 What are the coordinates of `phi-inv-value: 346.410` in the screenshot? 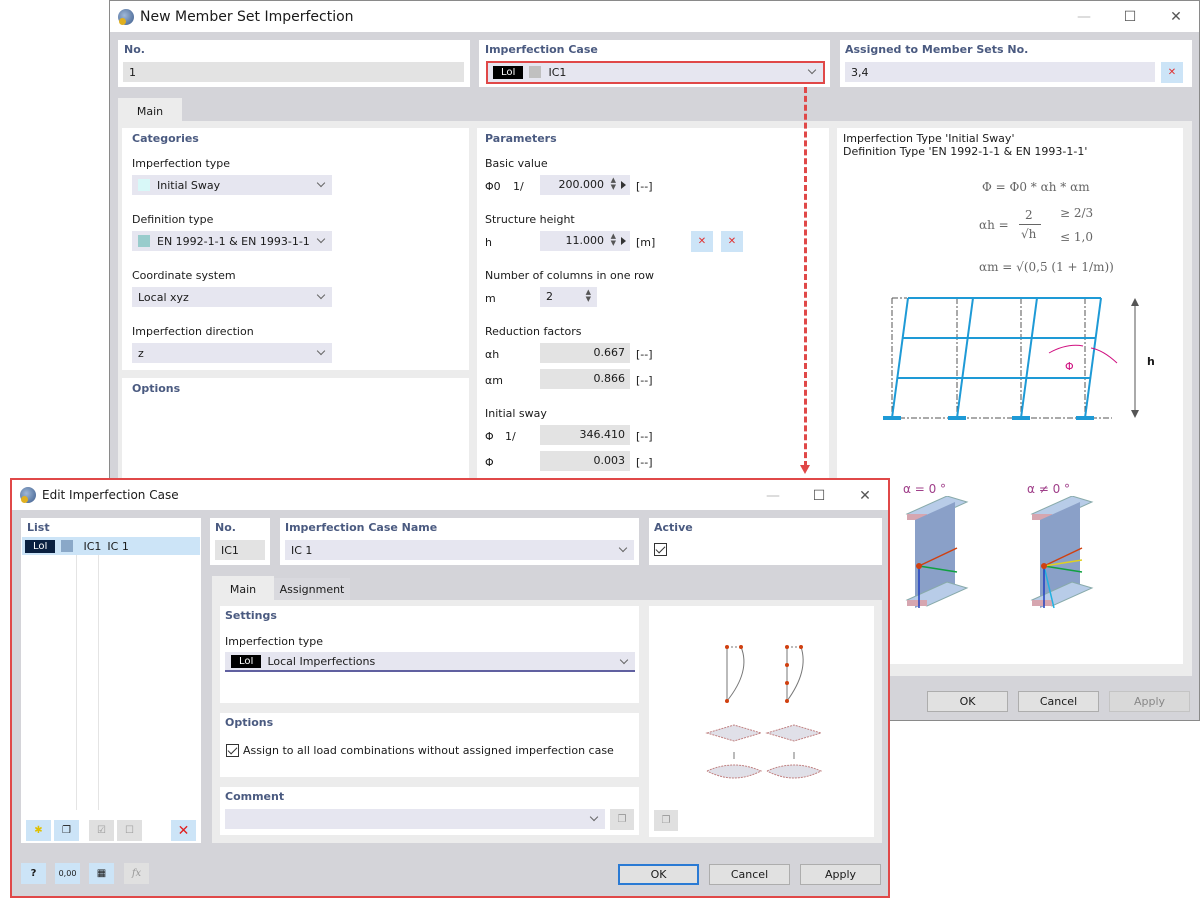 It's located at (585, 435).